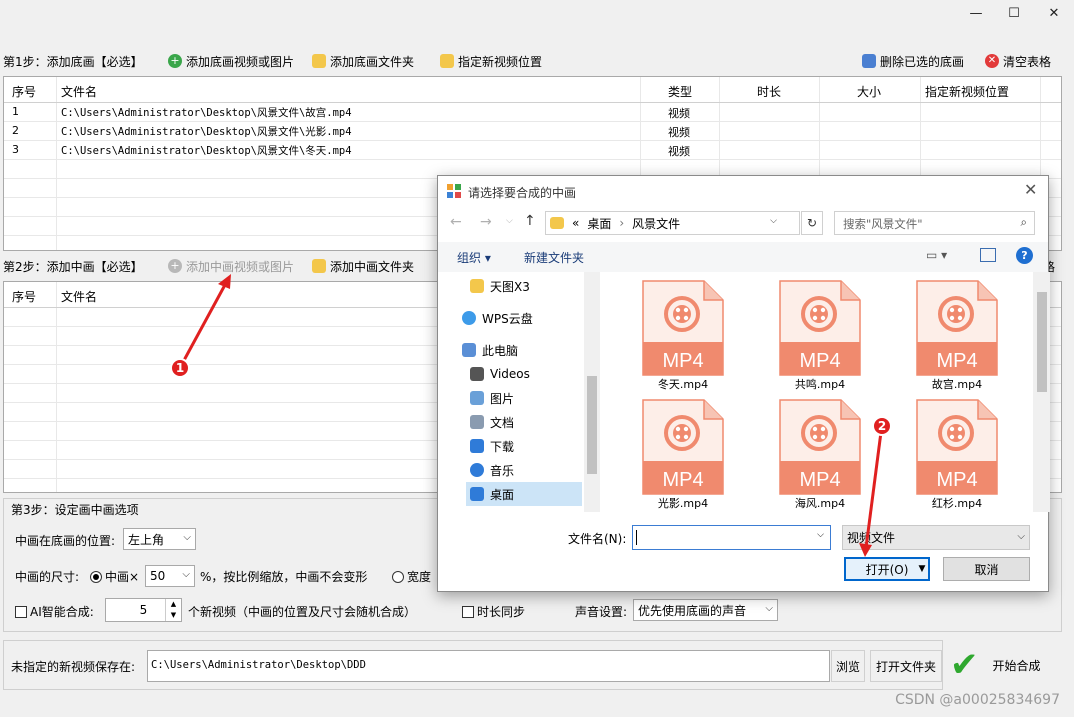 The width and height of the screenshot is (1074, 717). I want to click on annotation-badge-1: 1, so click(180, 368).